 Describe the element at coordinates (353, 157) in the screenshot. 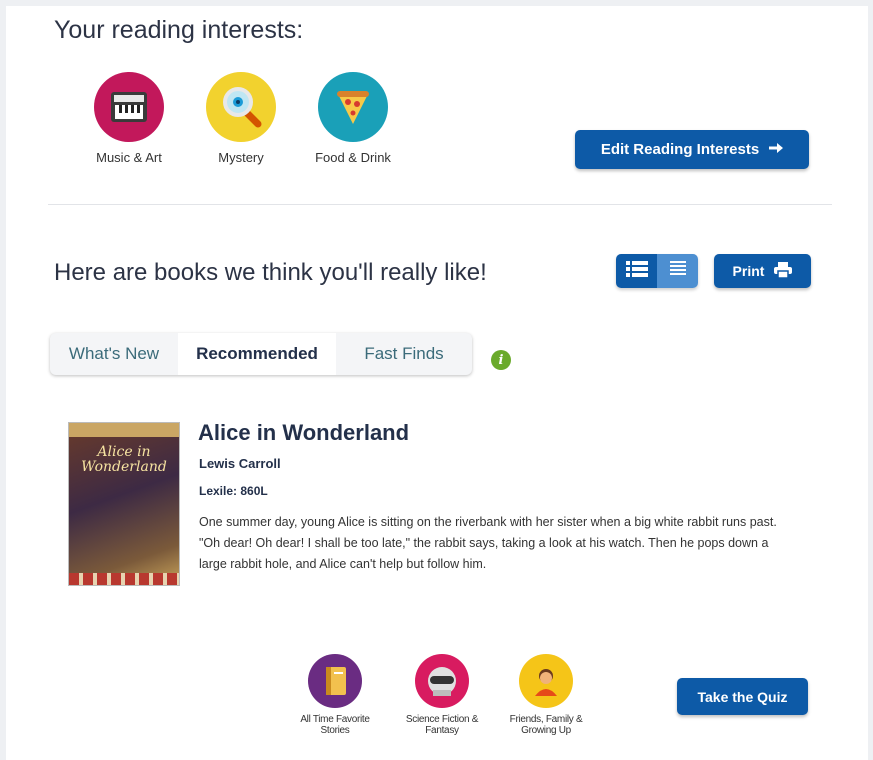

I see `interest-label: Food & Drink` at that location.